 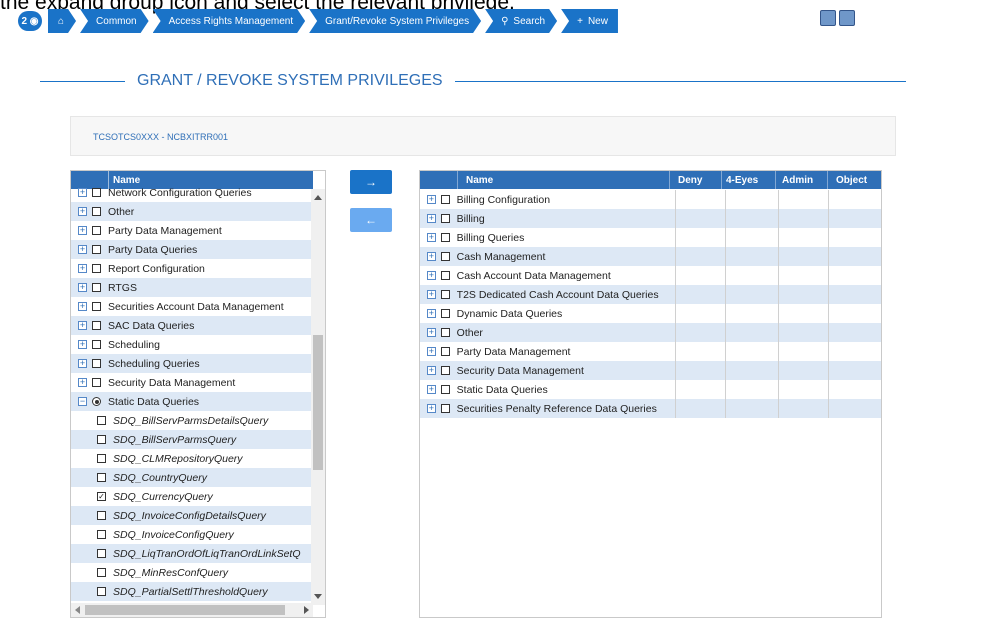 What do you see at coordinates (854, 180) in the screenshot?
I see `column-header-object: Object` at bounding box center [854, 180].